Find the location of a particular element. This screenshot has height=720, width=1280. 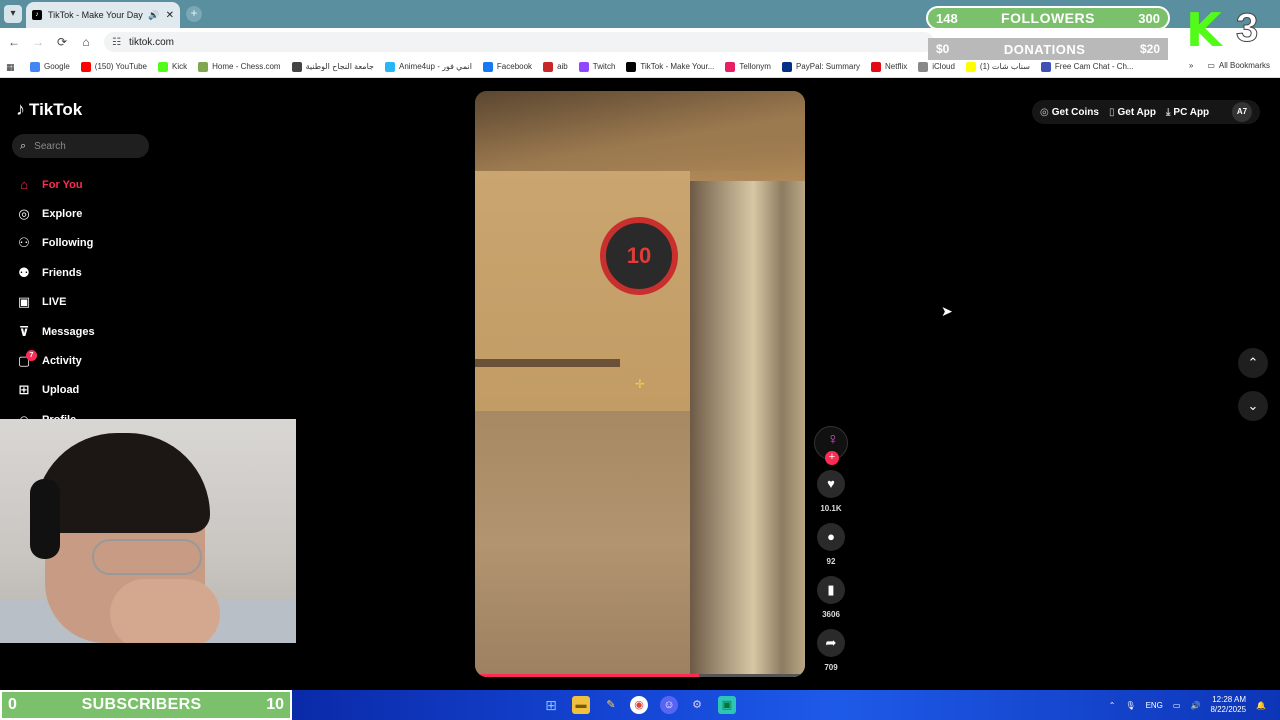

bookmark-item: Home - Chess.com is located at coordinates (239, 66).